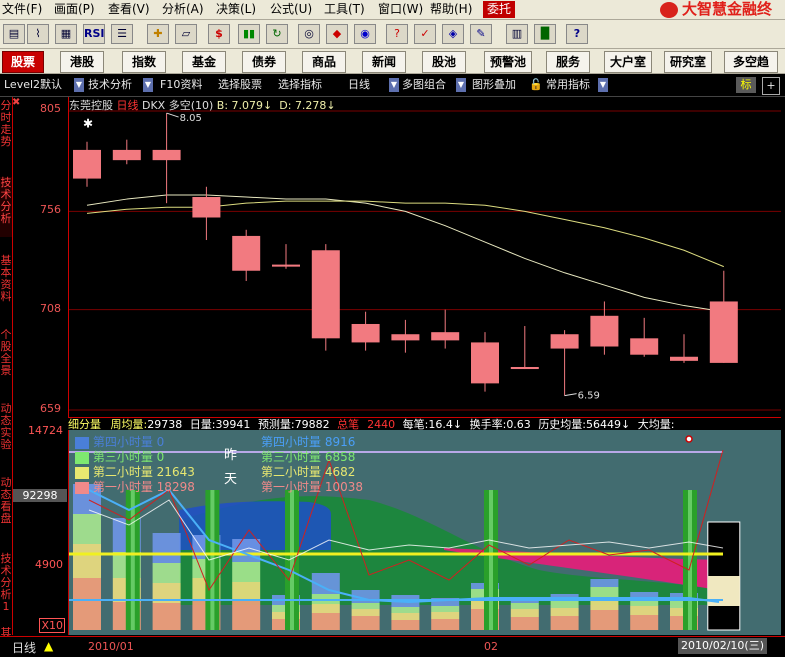 This screenshot has height=657, width=785. What do you see at coordinates (74, 9) in the screenshot?
I see `menu-view-screen: 画面(P)` at bounding box center [74, 9].